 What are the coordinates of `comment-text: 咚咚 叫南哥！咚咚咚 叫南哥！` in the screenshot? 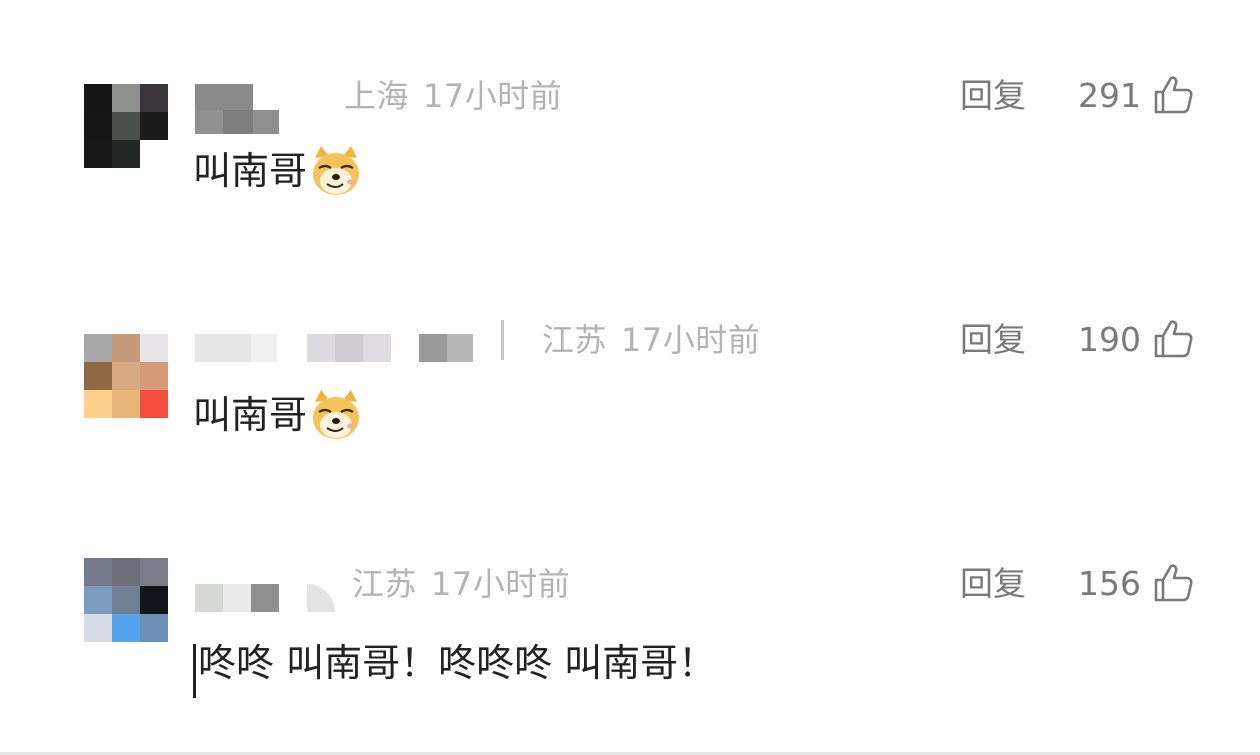 It's located at (455, 667).